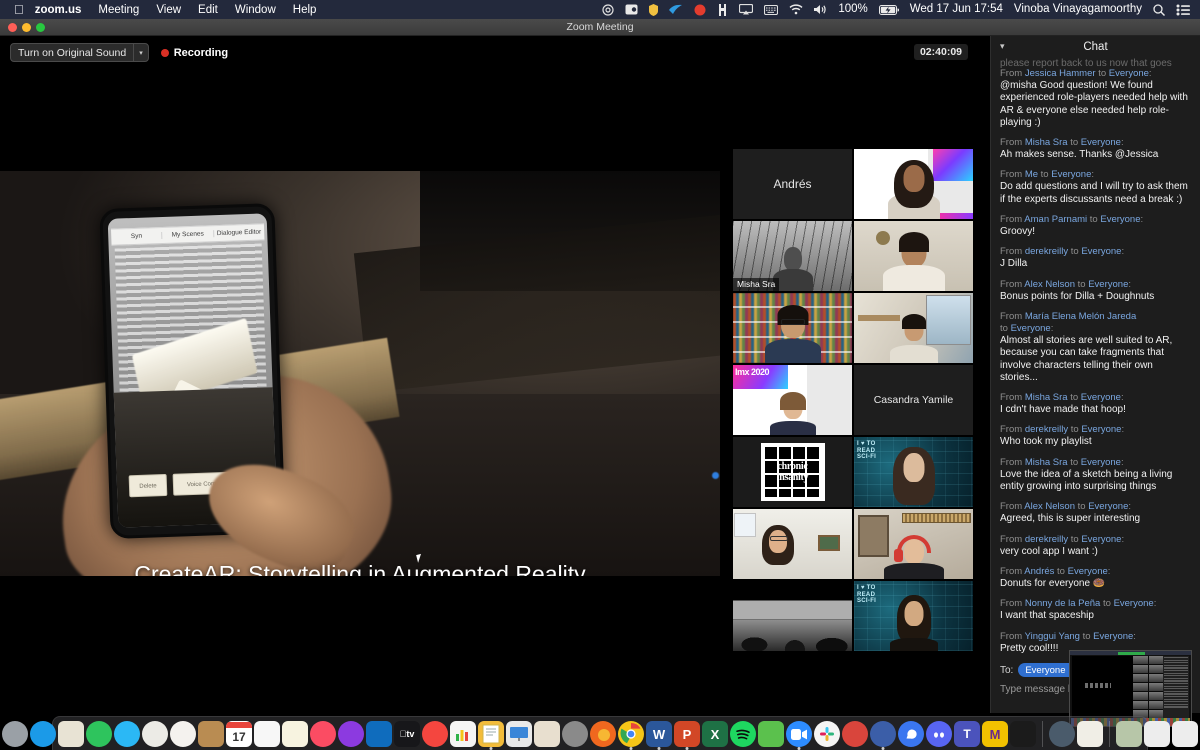 The height and width of the screenshot is (750, 1200). Describe the element at coordinates (1060, 73) in the screenshot. I see `chat-message-sender: Jessica Hammer` at that location.